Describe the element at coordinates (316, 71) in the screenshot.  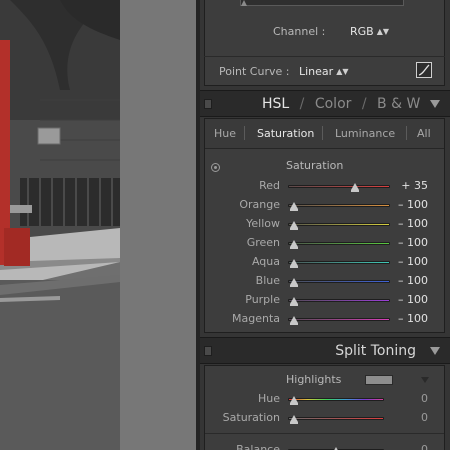
I see `point-curve-value: Linear` at that location.